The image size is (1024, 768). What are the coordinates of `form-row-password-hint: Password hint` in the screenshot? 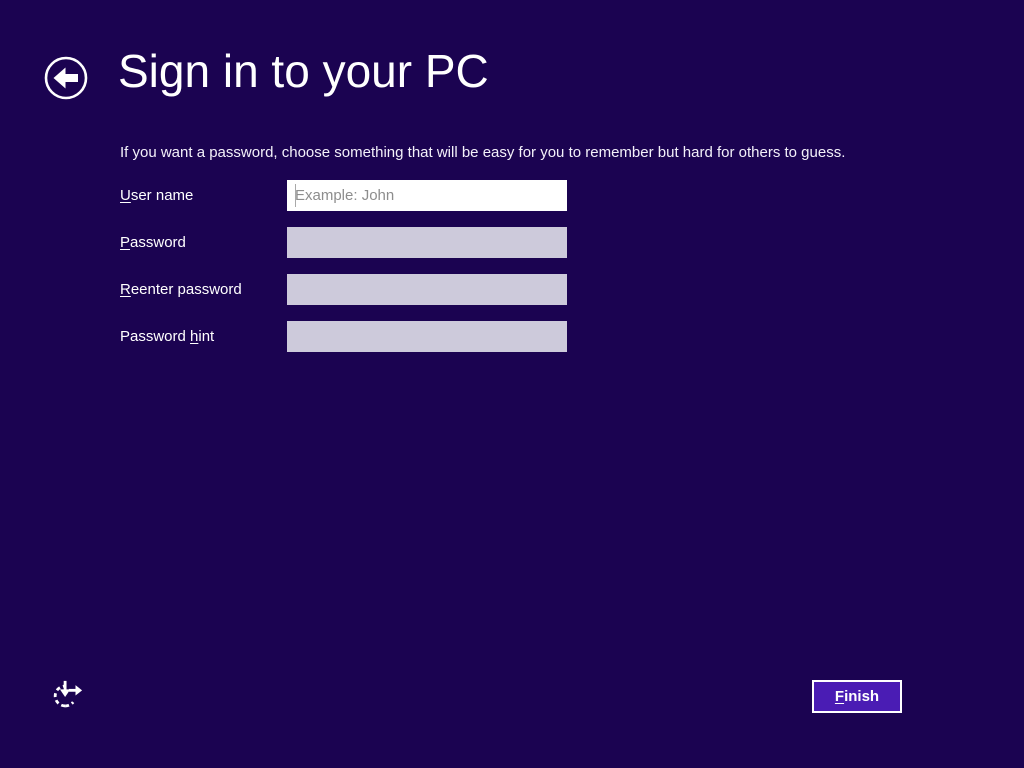 It's located at (343, 336).